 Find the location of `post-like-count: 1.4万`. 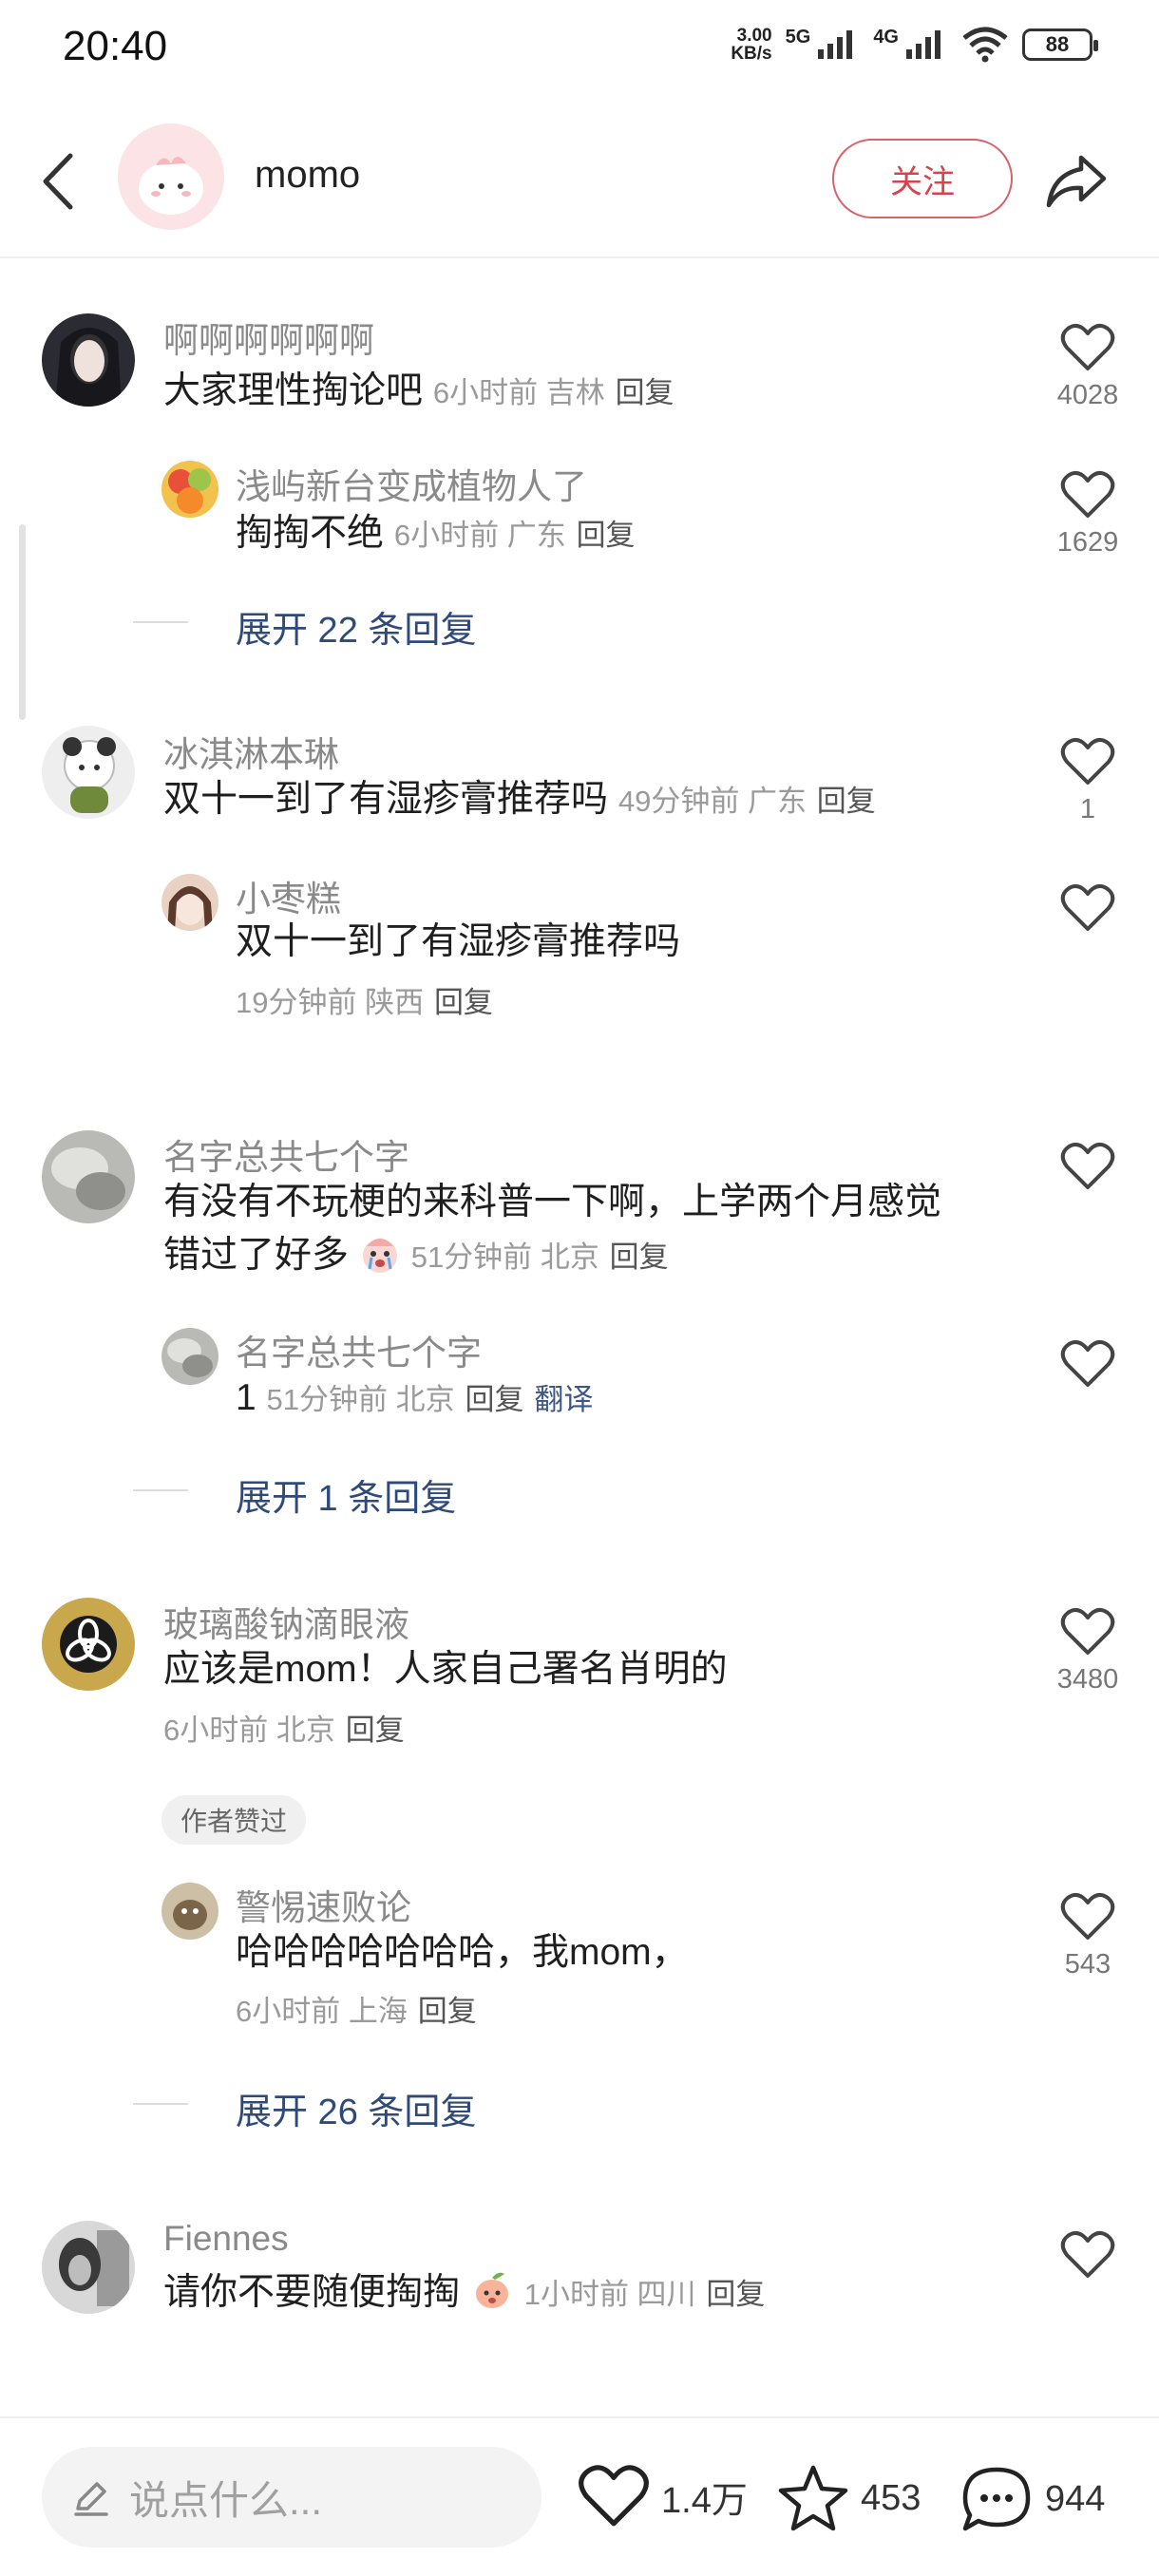

post-like-count: 1.4万 is located at coordinates (704, 2500).